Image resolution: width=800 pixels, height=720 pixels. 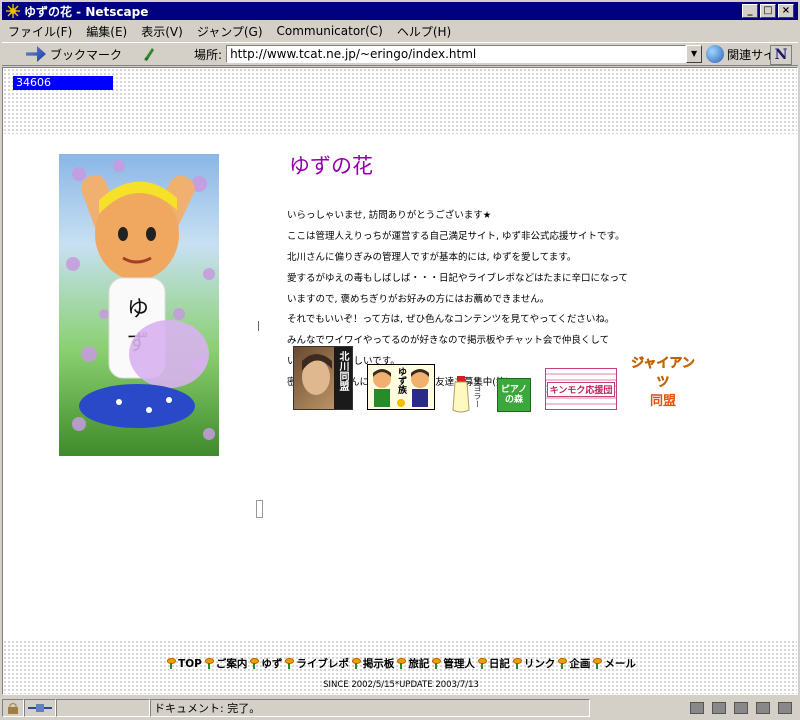 What do you see at coordinates (424, 31) in the screenshot?
I see `menu-help: ヘルプ(H)` at bounding box center [424, 31].